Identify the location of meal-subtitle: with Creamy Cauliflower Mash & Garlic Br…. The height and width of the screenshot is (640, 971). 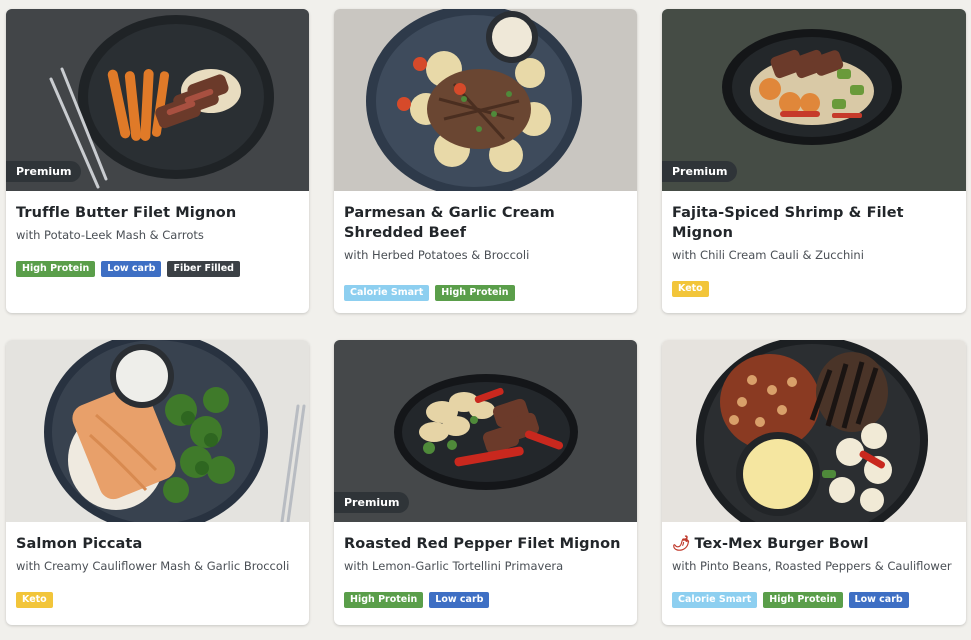
(153, 566).